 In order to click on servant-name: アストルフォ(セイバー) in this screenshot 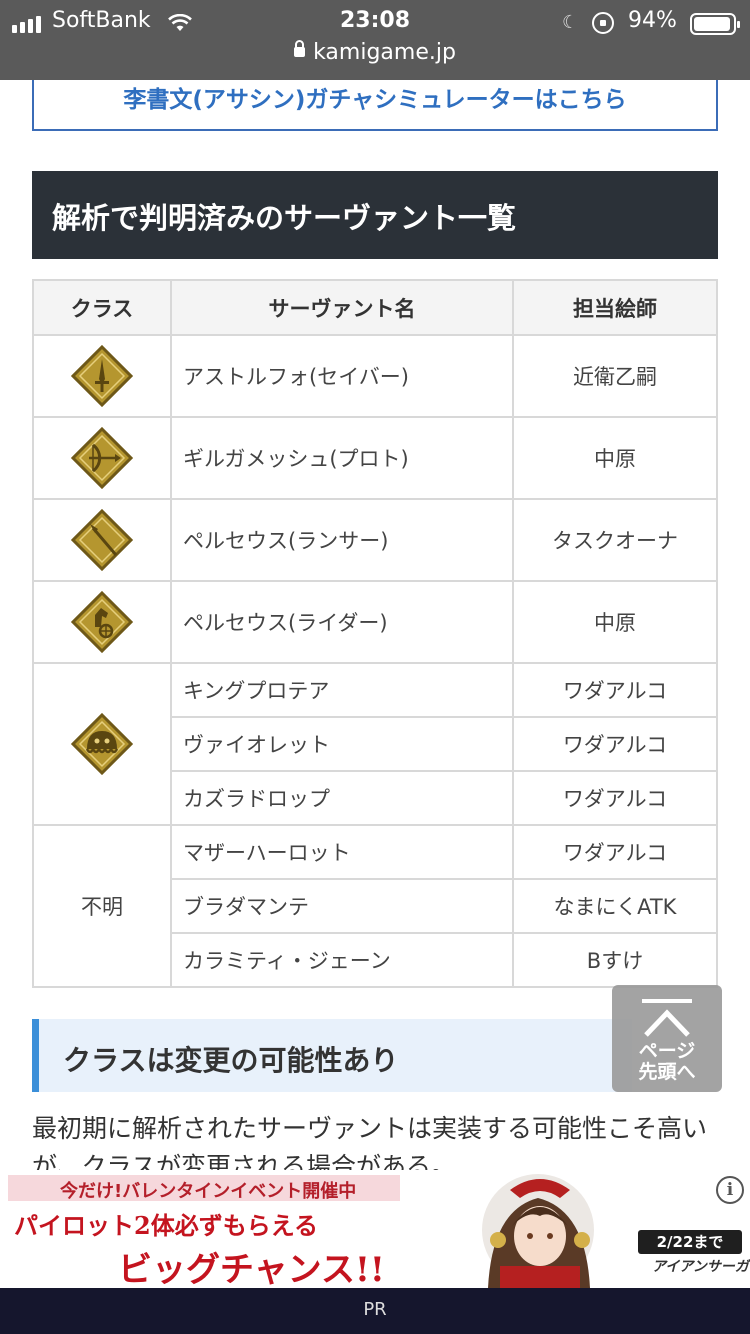, I will do `click(342, 376)`.